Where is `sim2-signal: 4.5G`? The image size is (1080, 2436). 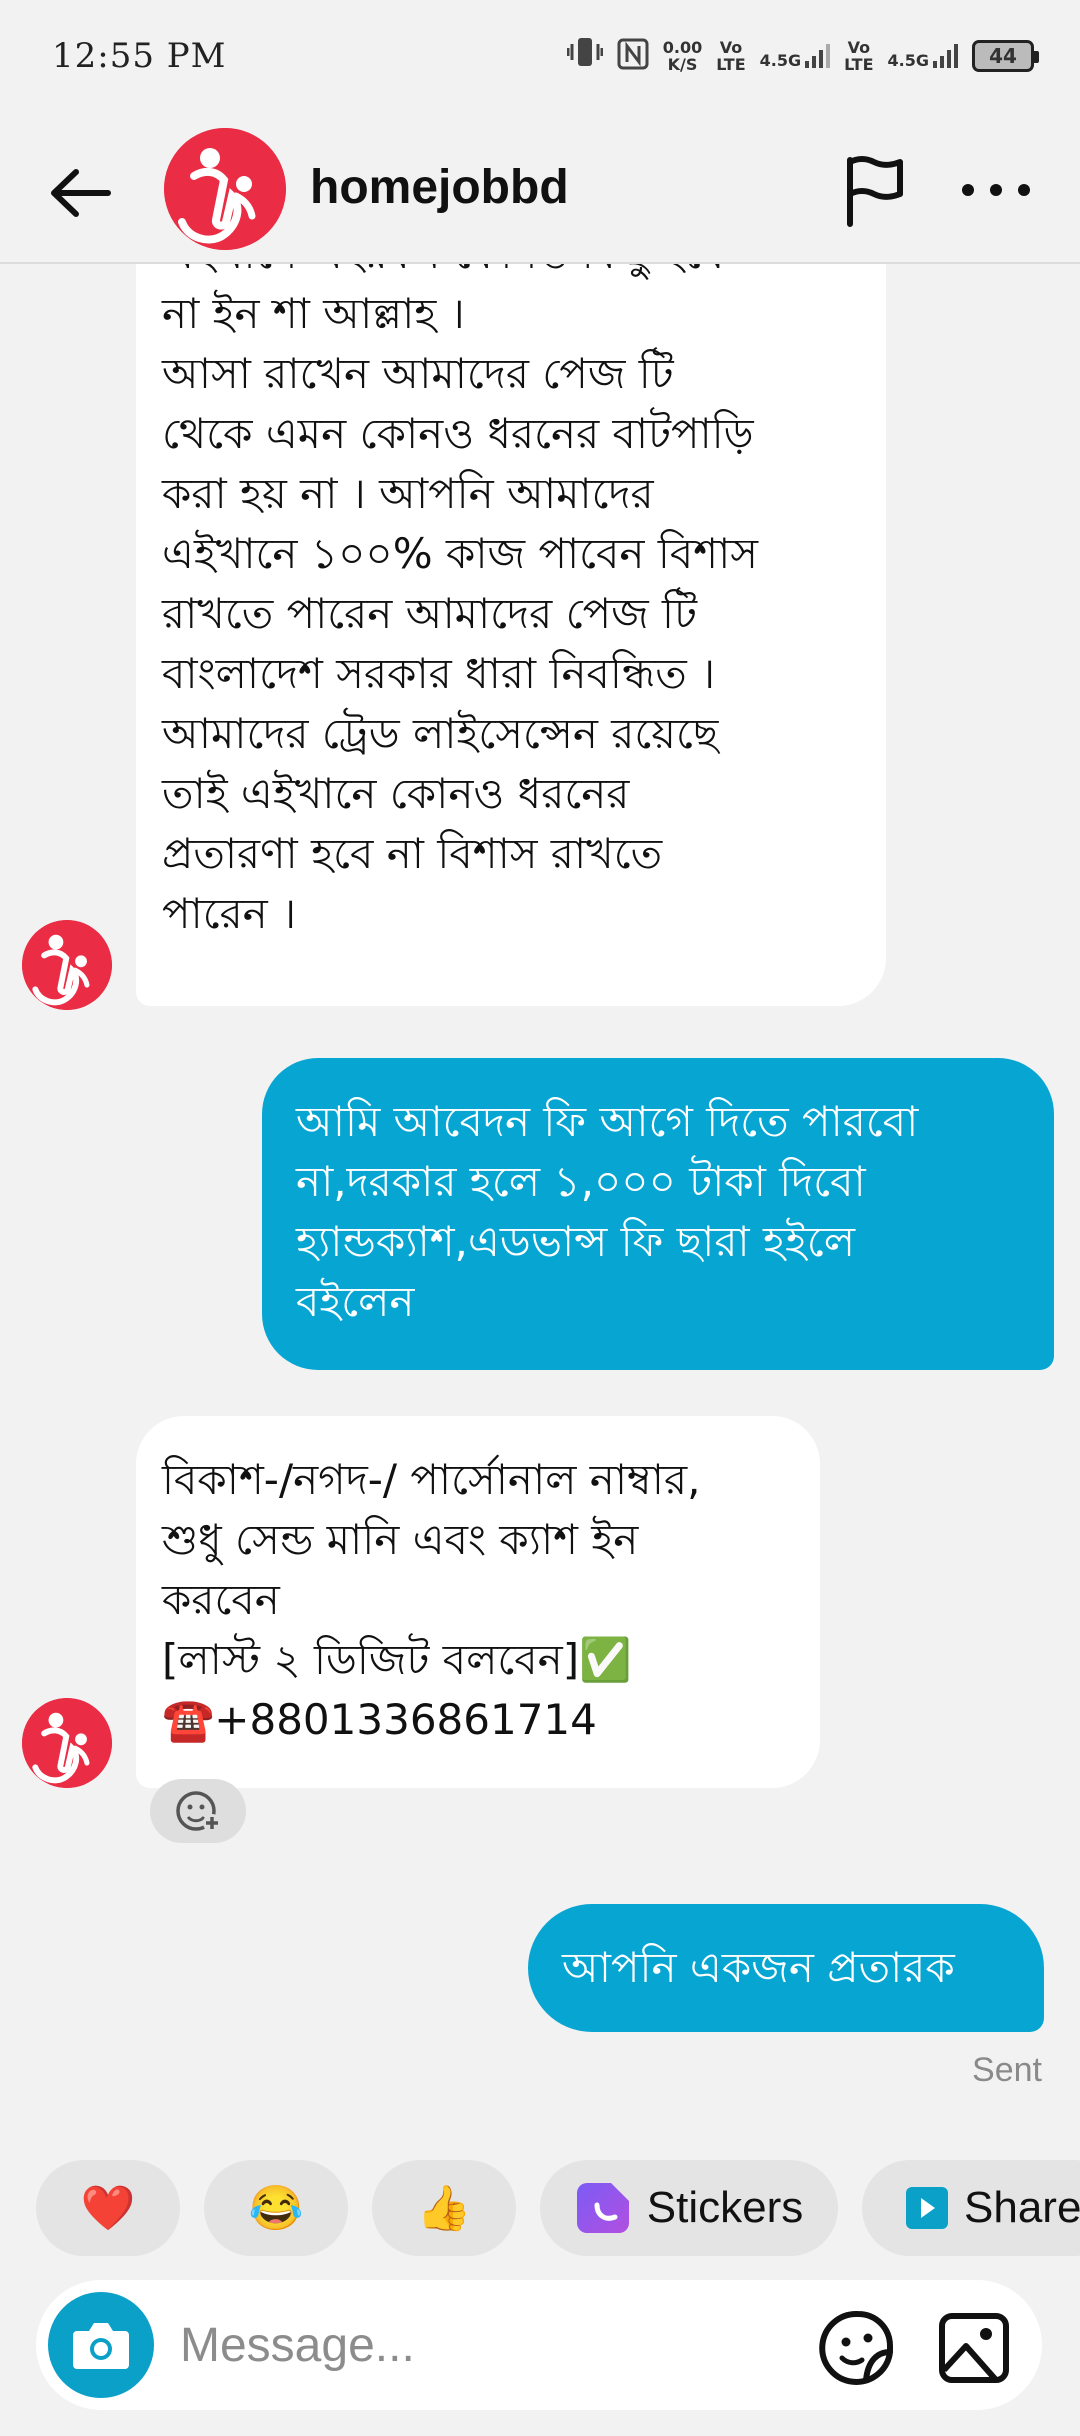
sim2-signal: 4.5G is located at coordinates (923, 56).